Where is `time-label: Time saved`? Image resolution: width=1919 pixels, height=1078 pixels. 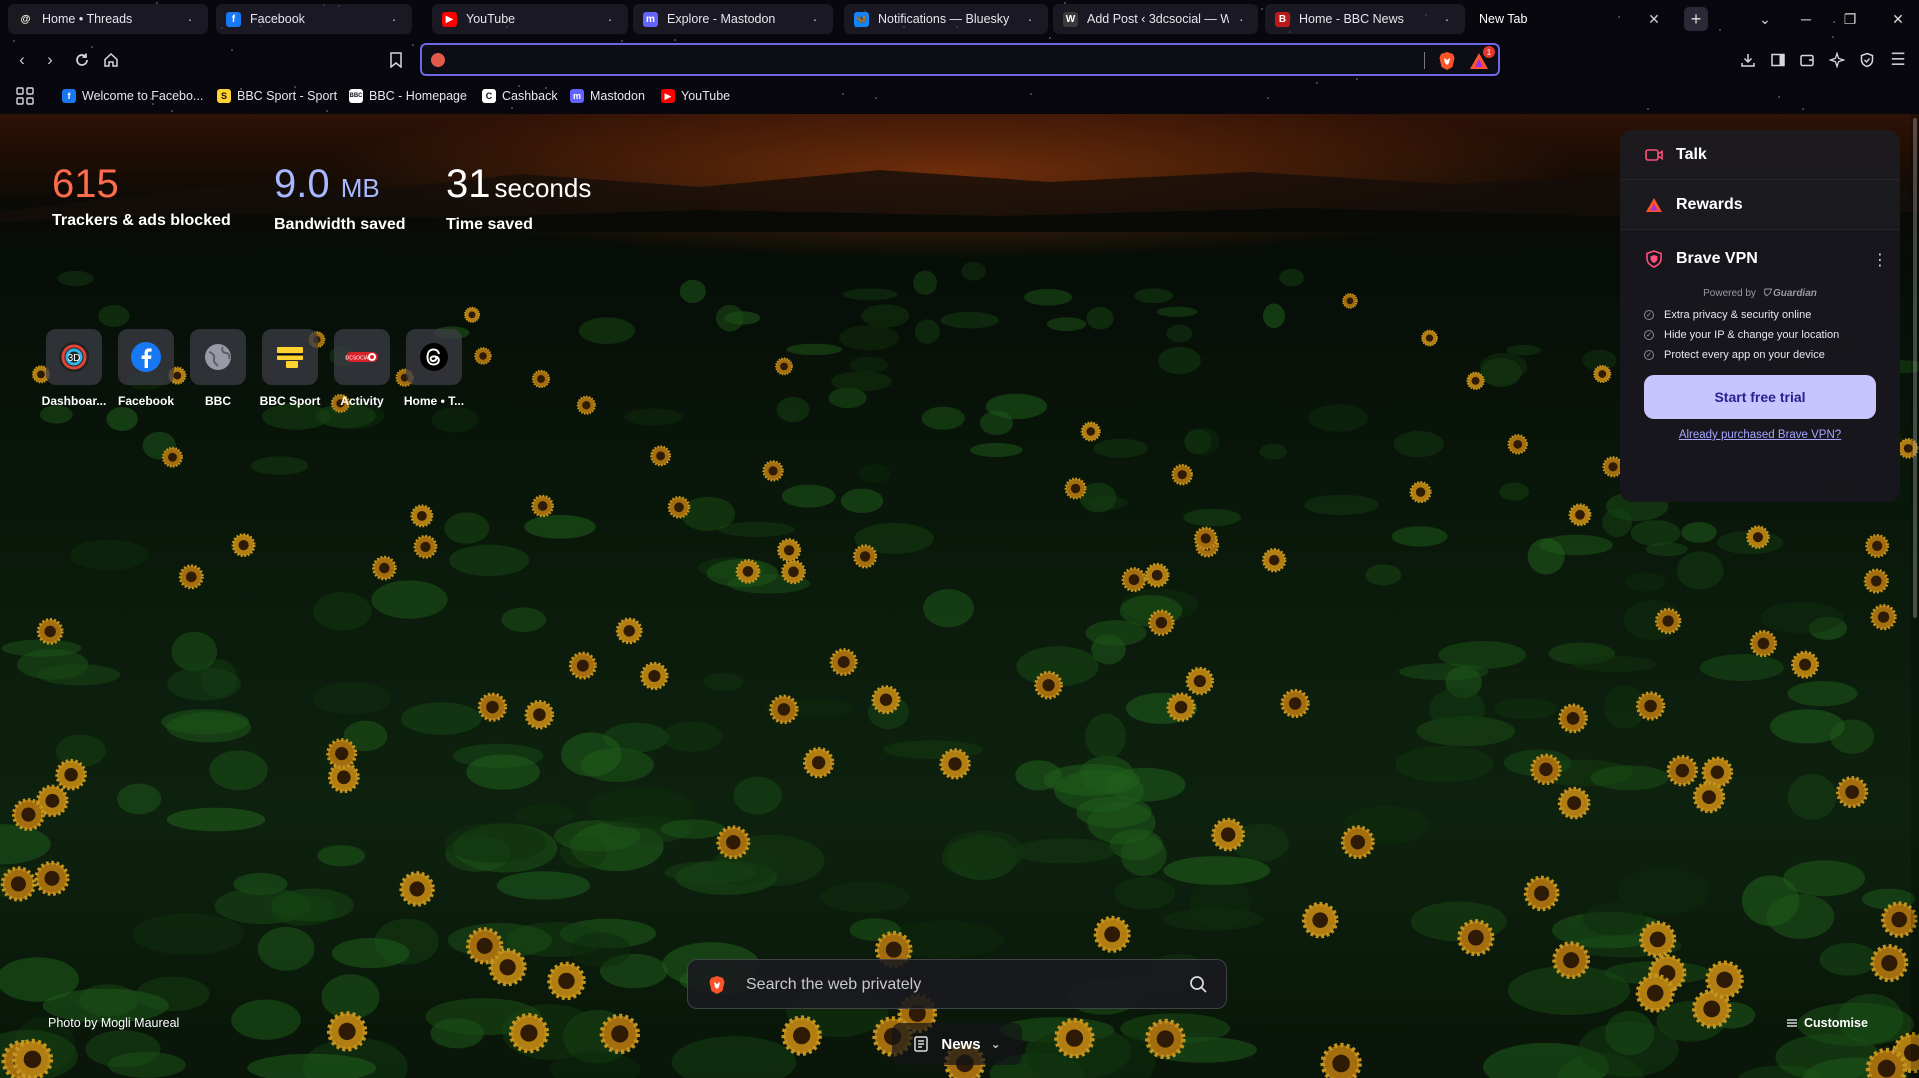
time-label: Time saved is located at coordinates (489, 224).